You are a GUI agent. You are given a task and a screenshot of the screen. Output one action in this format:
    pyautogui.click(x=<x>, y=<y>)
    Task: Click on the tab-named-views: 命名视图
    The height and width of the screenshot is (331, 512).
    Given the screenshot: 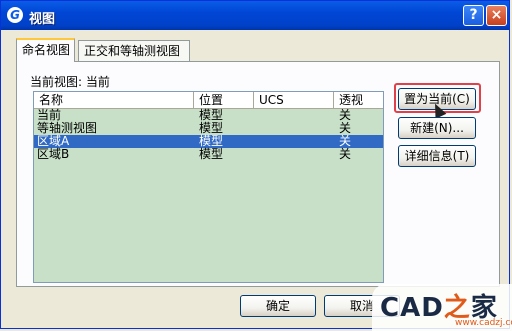 What is the action you would take?
    pyautogui.click(x=45, y=50)
    